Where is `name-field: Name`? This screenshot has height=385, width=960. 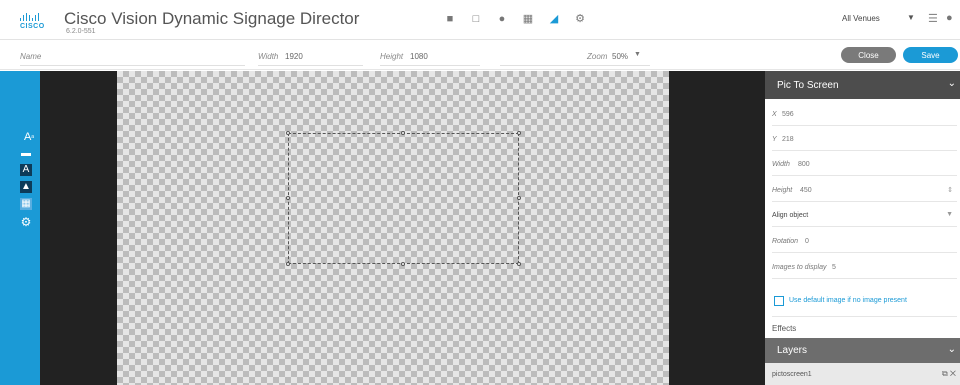 name-field: Name is located at coordinates (30, 56).